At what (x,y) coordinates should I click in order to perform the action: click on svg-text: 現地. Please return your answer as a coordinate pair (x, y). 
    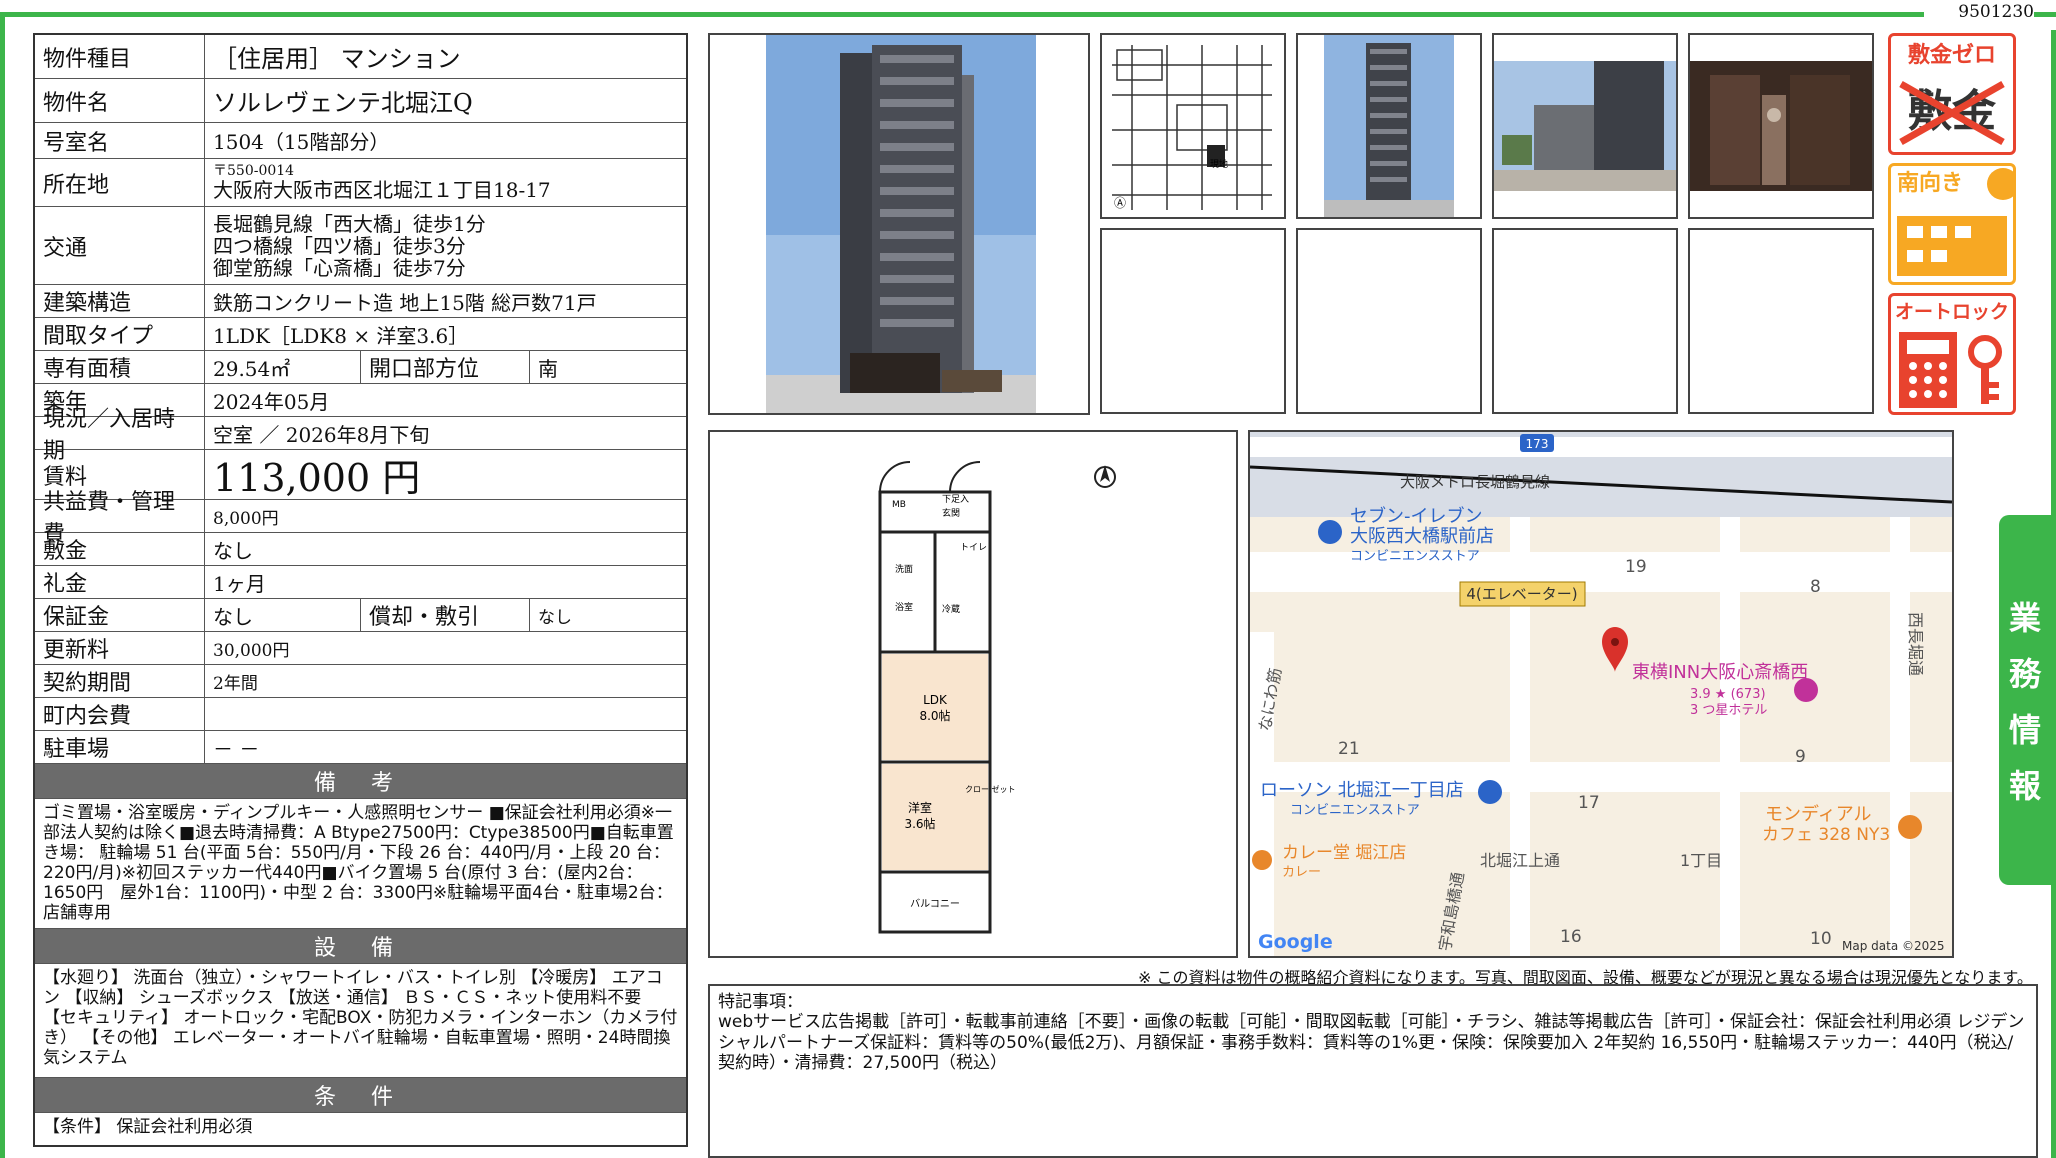
    Looking at the image, I should click on (1219, 164).